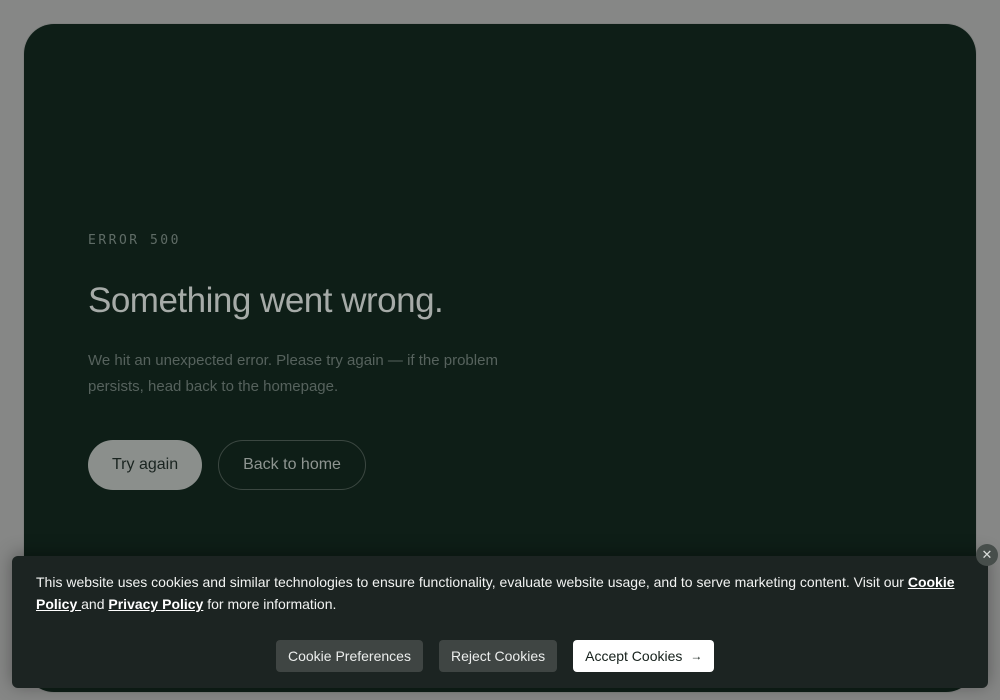  Describe the element at coordinates (987, 555) in the screenshot. I see `close-icon: ✕` at that location.